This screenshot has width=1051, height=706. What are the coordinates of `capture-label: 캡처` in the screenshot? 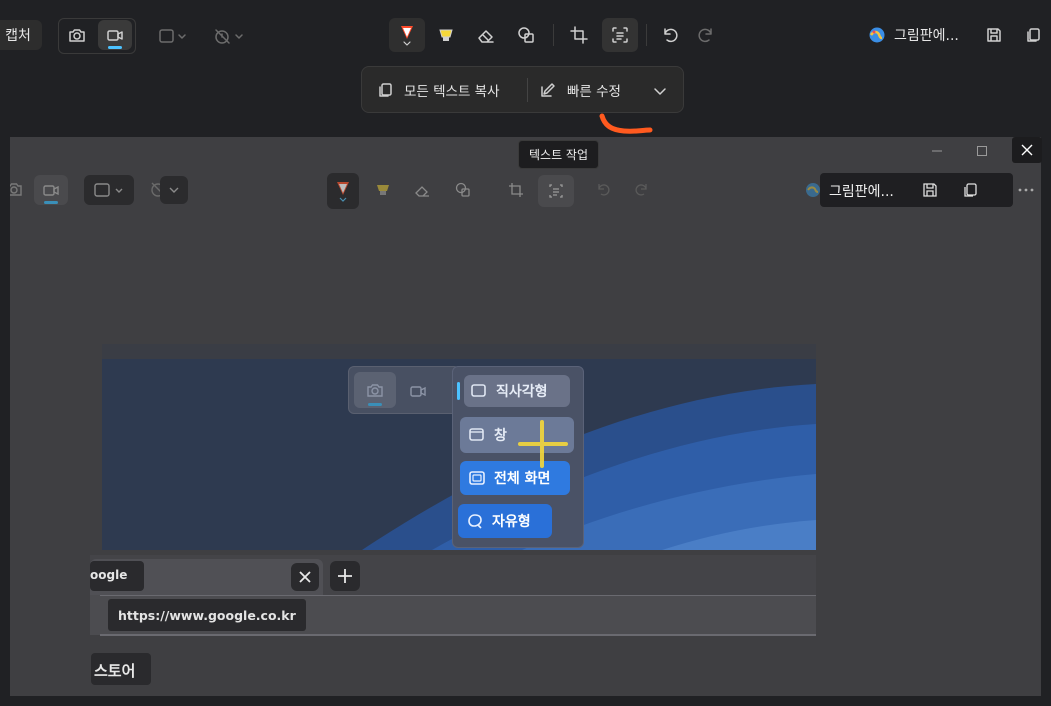 It's located at (18, 36).